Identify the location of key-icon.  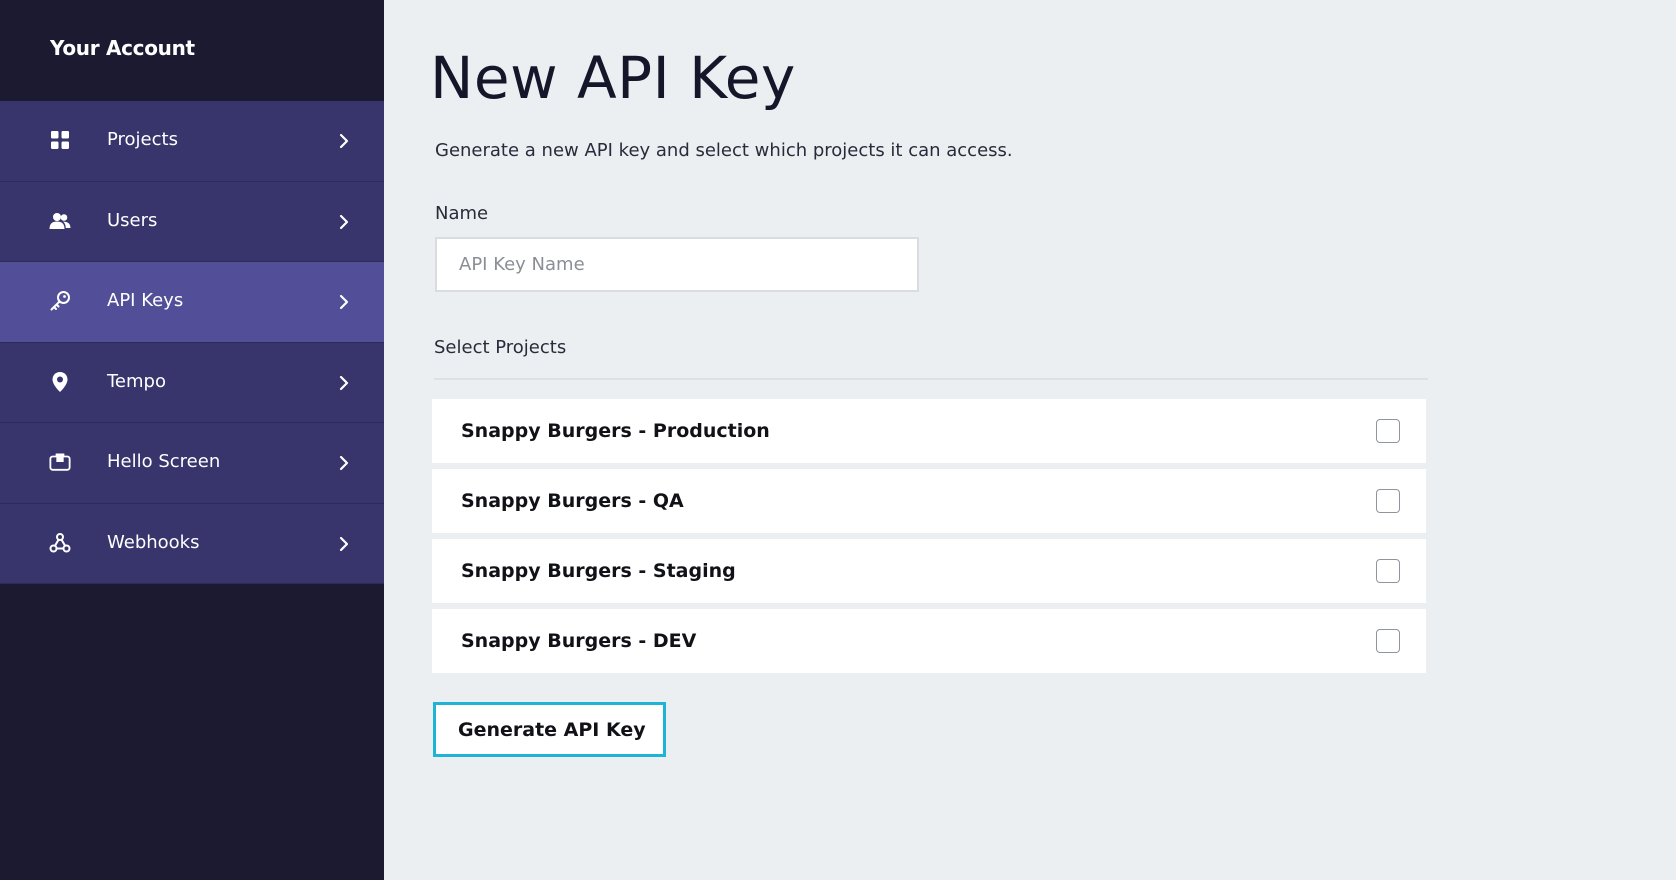
(60, 301).